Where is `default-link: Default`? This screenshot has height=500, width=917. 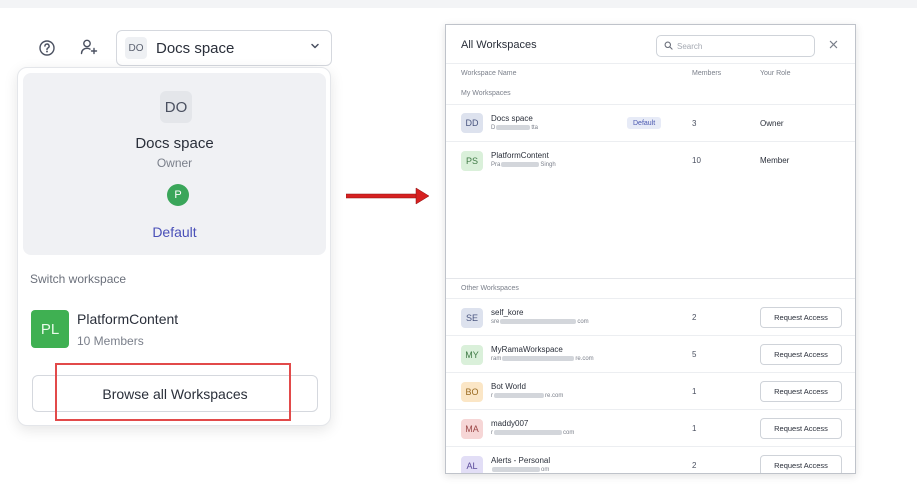 default-link: Default is located at coordinates (174, 232).